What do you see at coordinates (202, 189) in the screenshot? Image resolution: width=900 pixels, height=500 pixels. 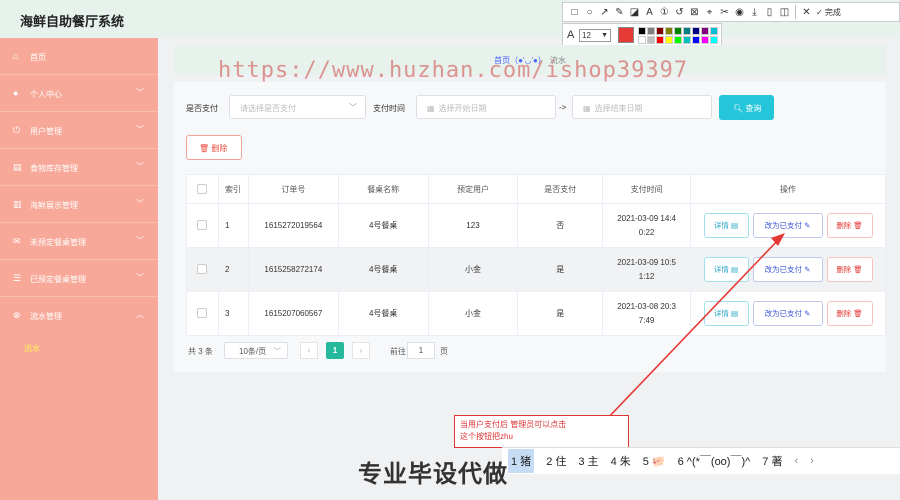 I see `select-all-checkbox` at bounding box center [202, 189].